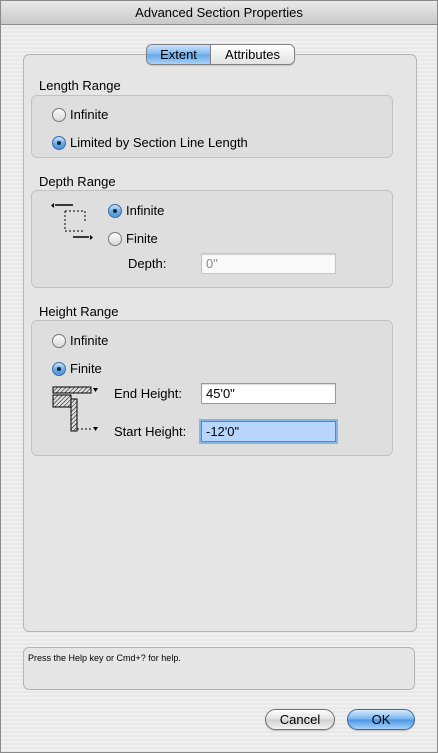 Image resolution: width=438 pixels, height=753 pixels. What do you see at coordinates (115, 210) in the screenshot?
I see `depth-infinite-radio` at bounding box center [115, 210].